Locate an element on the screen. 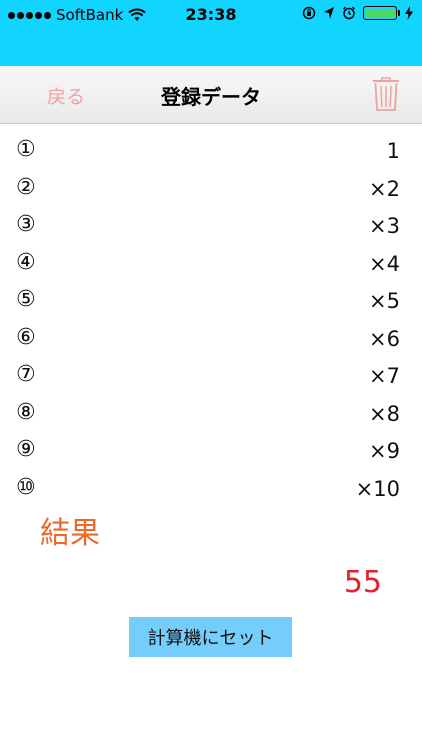  list-item: ⑥ ×6 is located at coordinates (211, 340).